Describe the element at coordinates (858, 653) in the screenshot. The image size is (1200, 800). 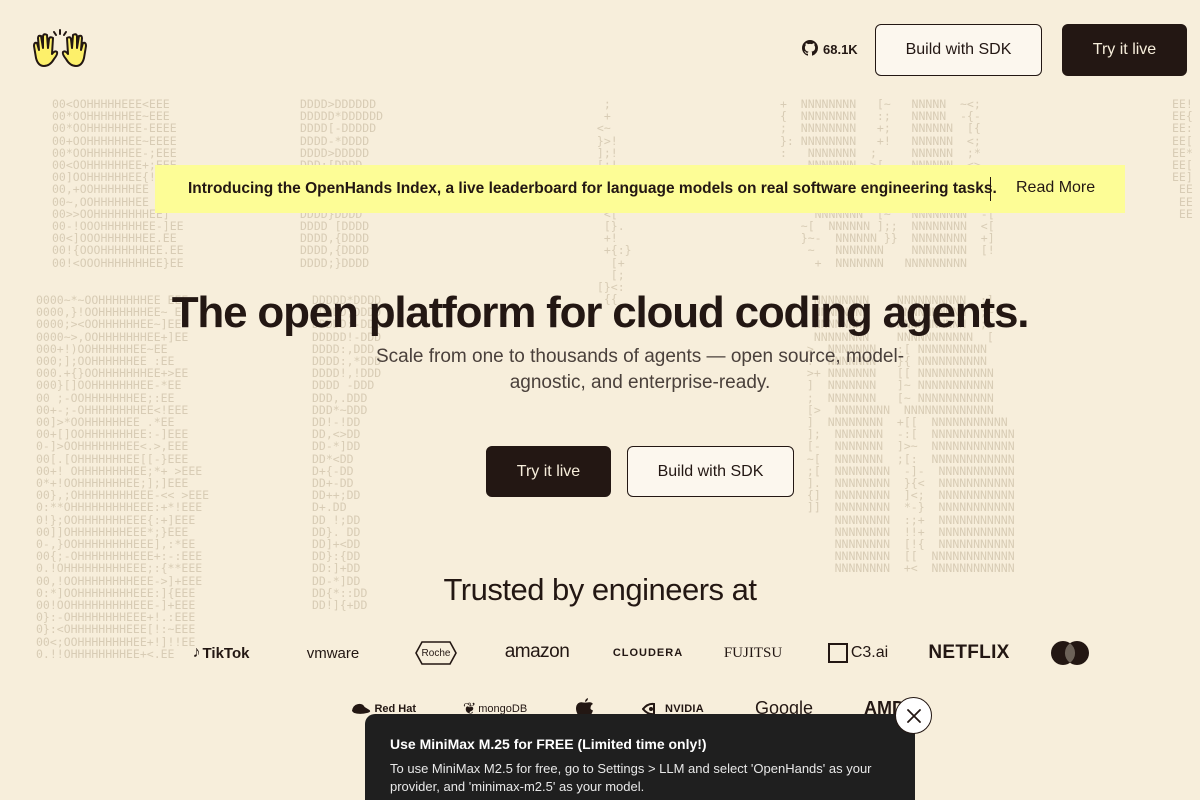
I see `c3ai-logo: C3.ai` at that location.